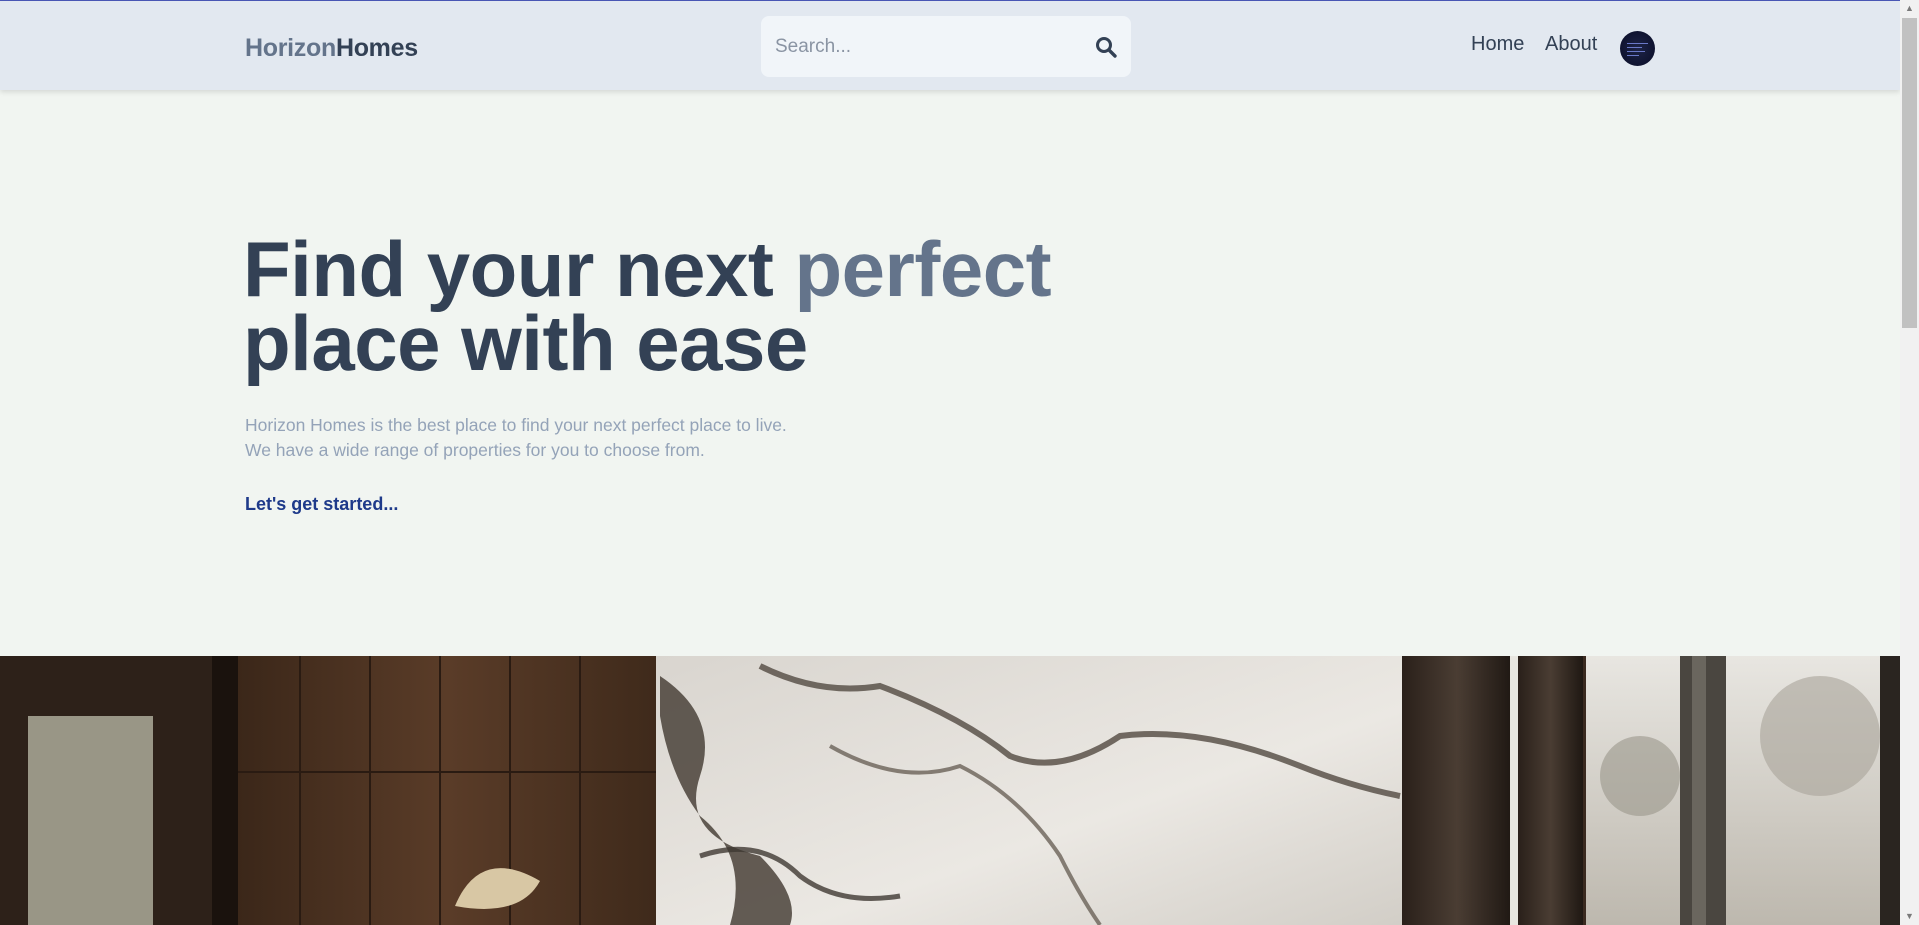  What do you see at coordinates (925, 46) in the screenshot?
I see `search-input` at bounding box center [925, 46].